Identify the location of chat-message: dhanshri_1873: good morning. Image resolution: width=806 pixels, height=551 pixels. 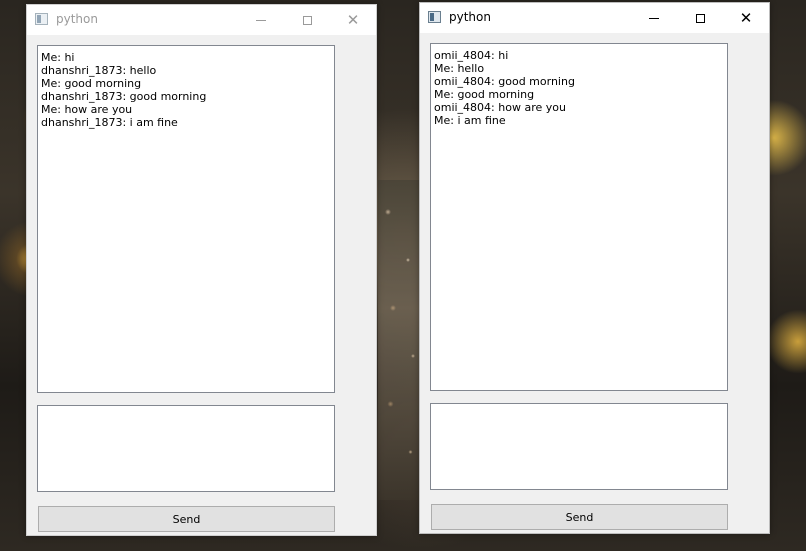
(124, 96).